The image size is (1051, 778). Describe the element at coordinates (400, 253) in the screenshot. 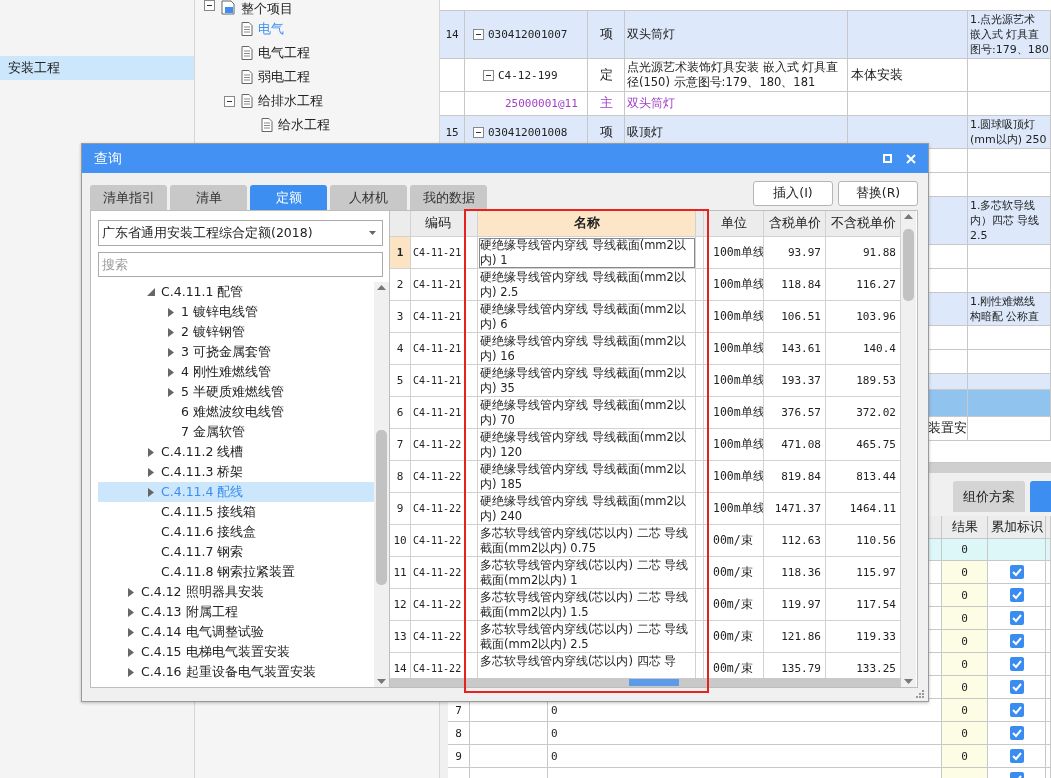

I see `row-number: 1` at that location.